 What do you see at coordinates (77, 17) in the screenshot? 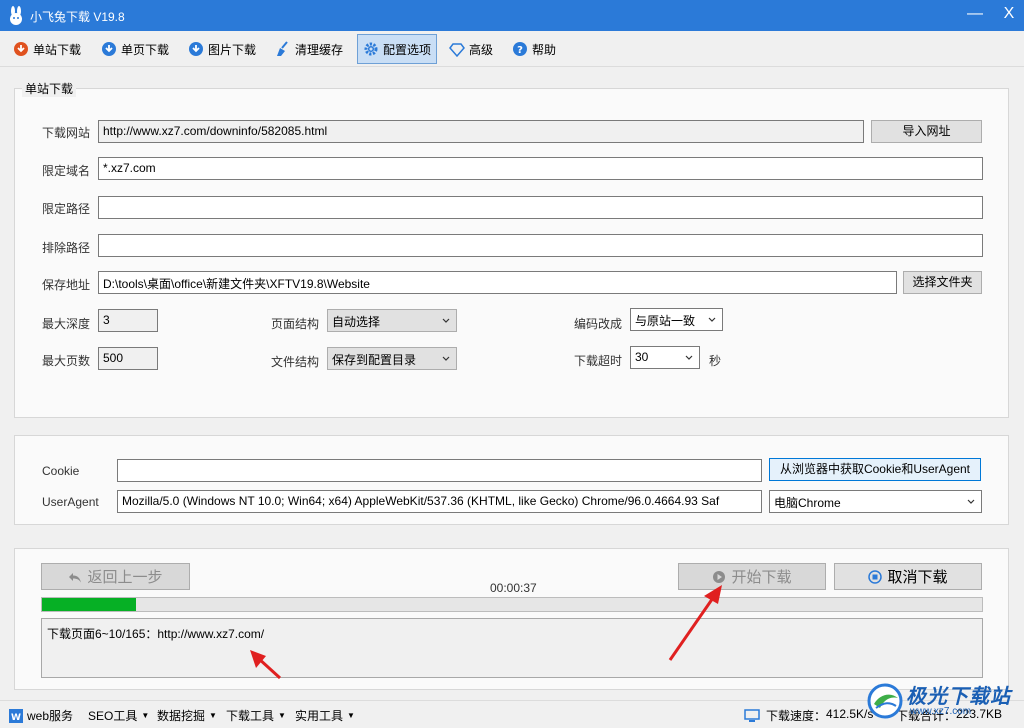
I see `window-title: 小飞兔下载 V19.8` at bounding box center [77, 17].